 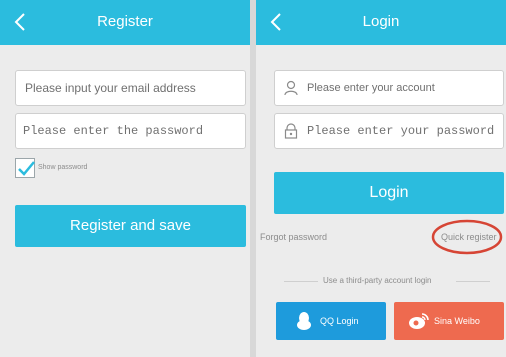 I want to click on email-input: Please input your email address, so click(x=130, y=88).